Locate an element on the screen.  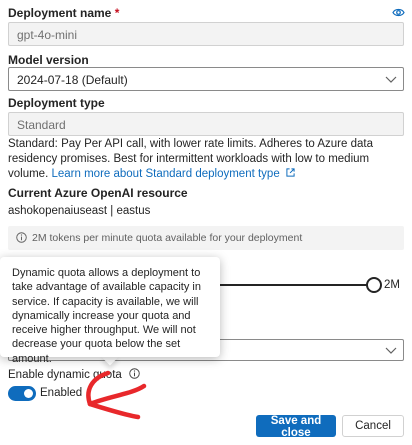
rate-limit-slider-thumb is located at coordinates (374, 285).